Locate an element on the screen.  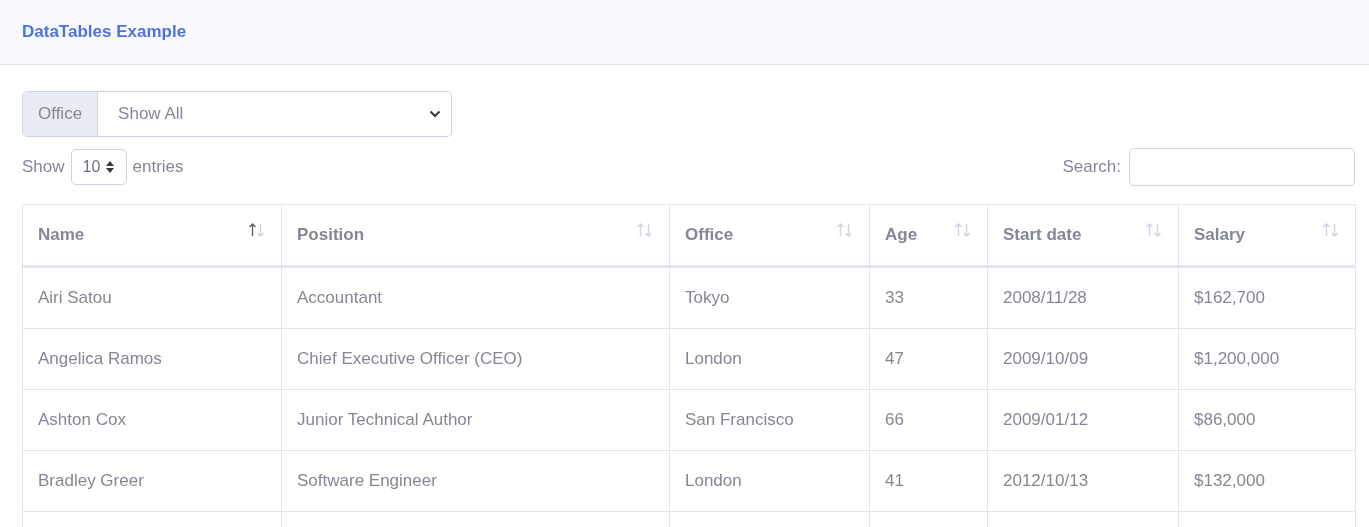
table-cell: $86,000 is located at coordinates (1267, 420).